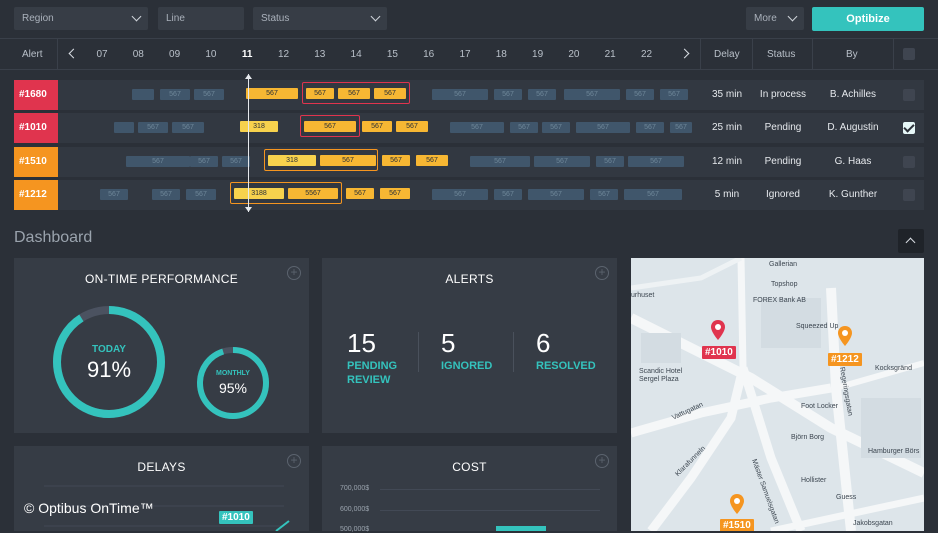 The width and height of the screenshot is (938, 533). What do you see at coordinates (109, 369) in the screenshot?
I see `today-value: 91%` at bounding box center [109, 369].